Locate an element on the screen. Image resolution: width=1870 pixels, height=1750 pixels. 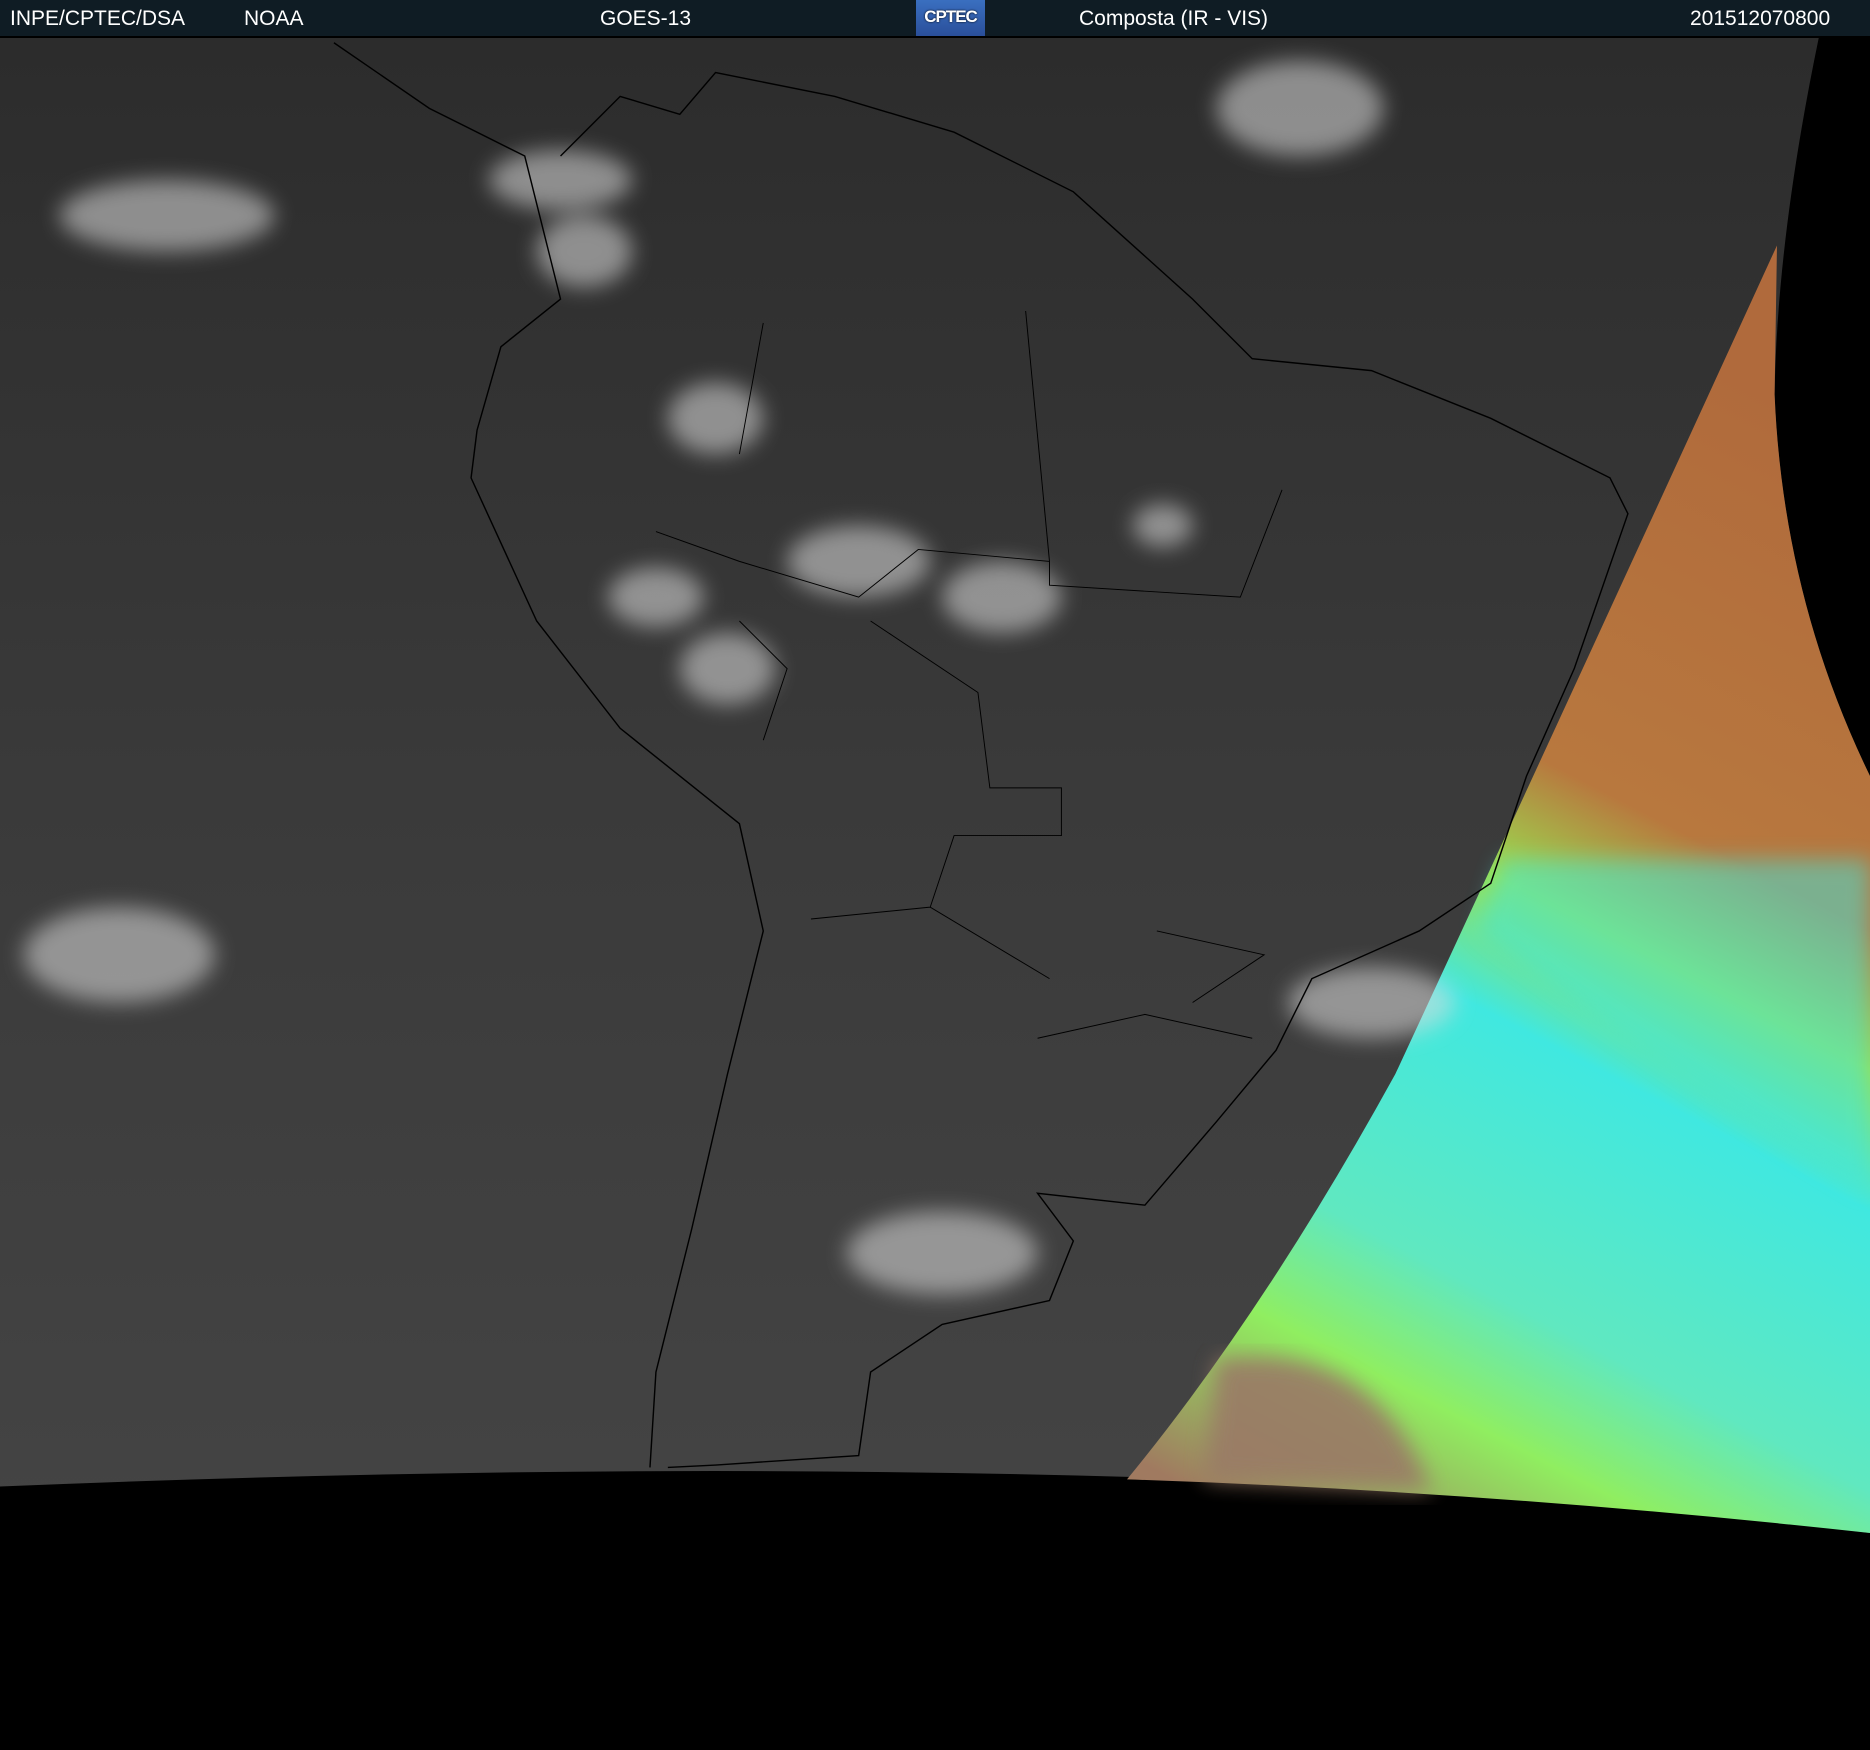
cptec-logo: CPTEC is located at coordinates (950, 18).